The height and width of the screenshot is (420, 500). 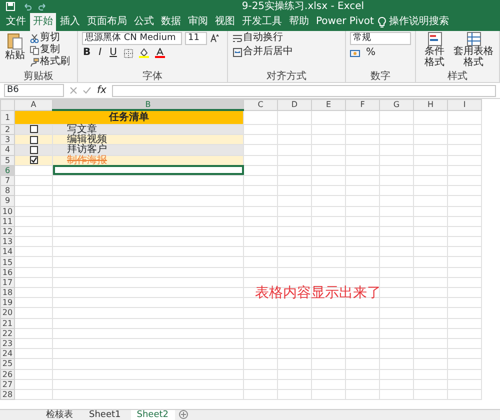 I want to click on redo-icon, so click(x=42, y=6).